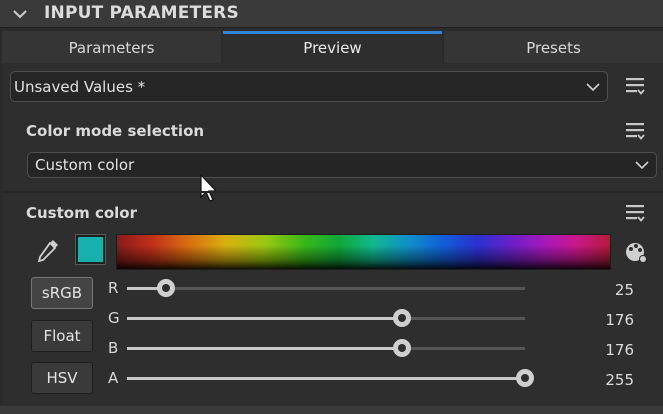 This screenshot has width=663, height=414. I want to click on tab-preview: Preview, so click(332, 47).